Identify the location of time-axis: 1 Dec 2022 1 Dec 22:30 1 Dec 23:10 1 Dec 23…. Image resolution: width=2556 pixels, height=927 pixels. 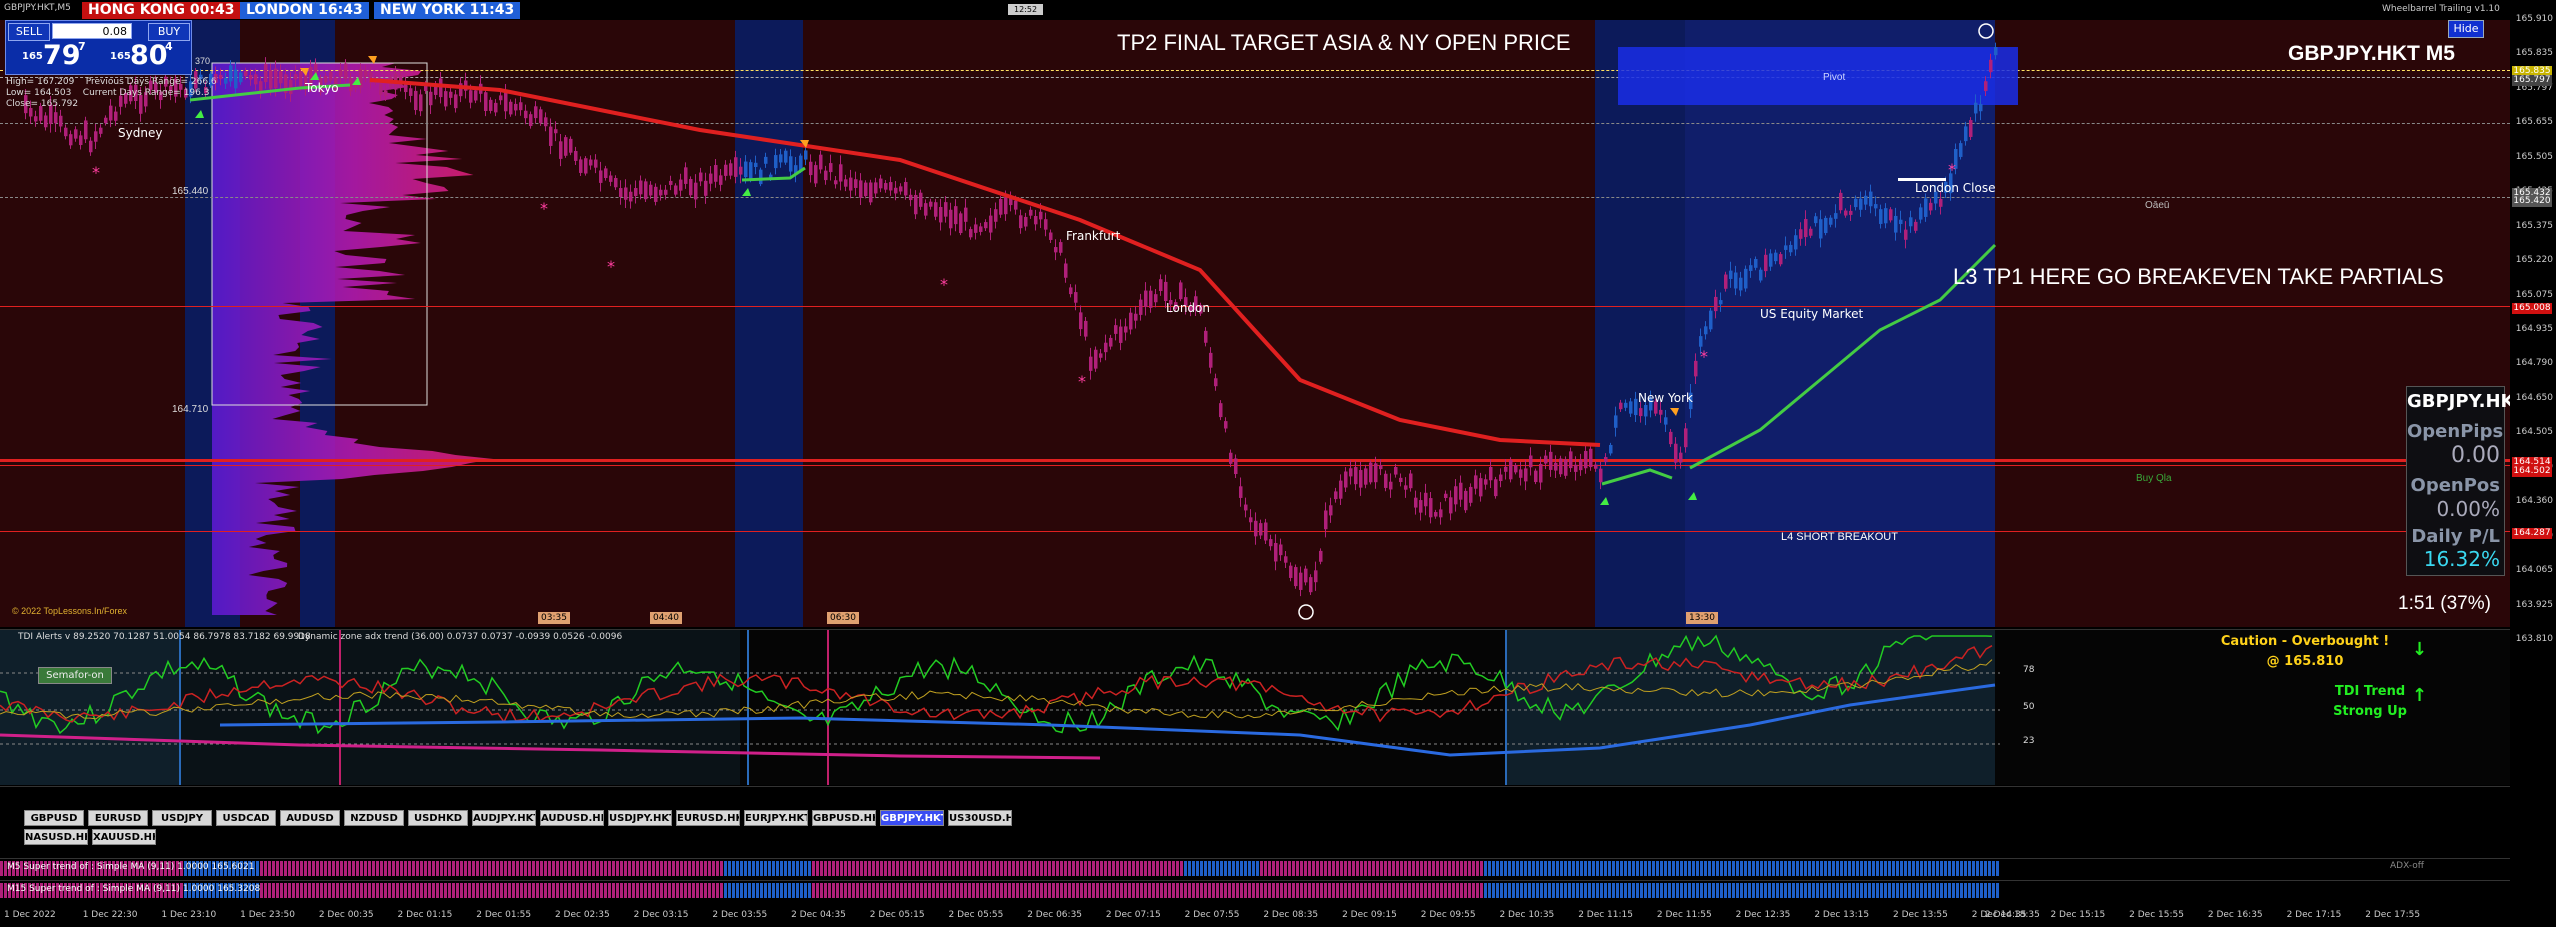
(1278, 916).